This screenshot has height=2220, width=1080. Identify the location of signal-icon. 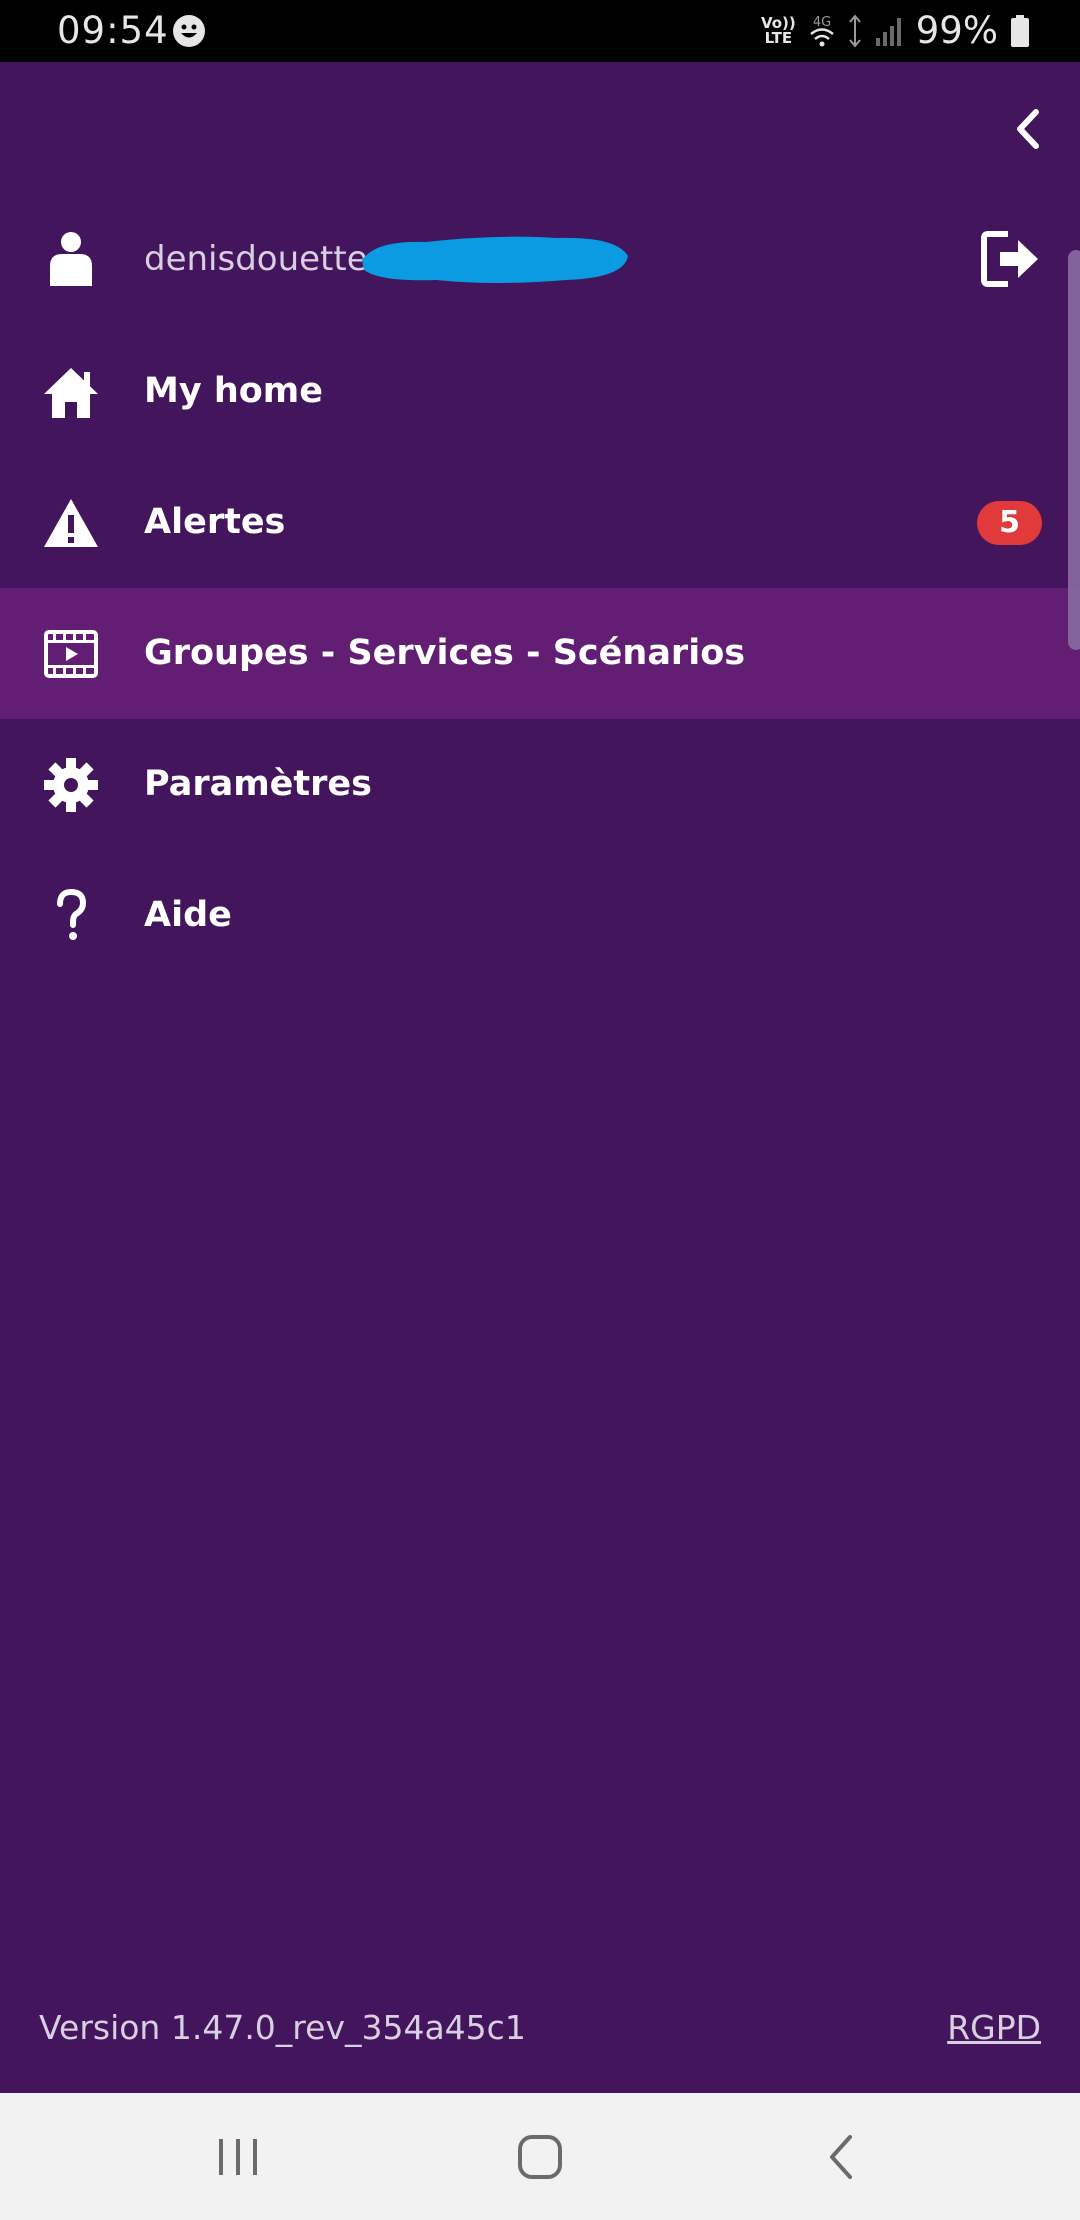
(888, 32).